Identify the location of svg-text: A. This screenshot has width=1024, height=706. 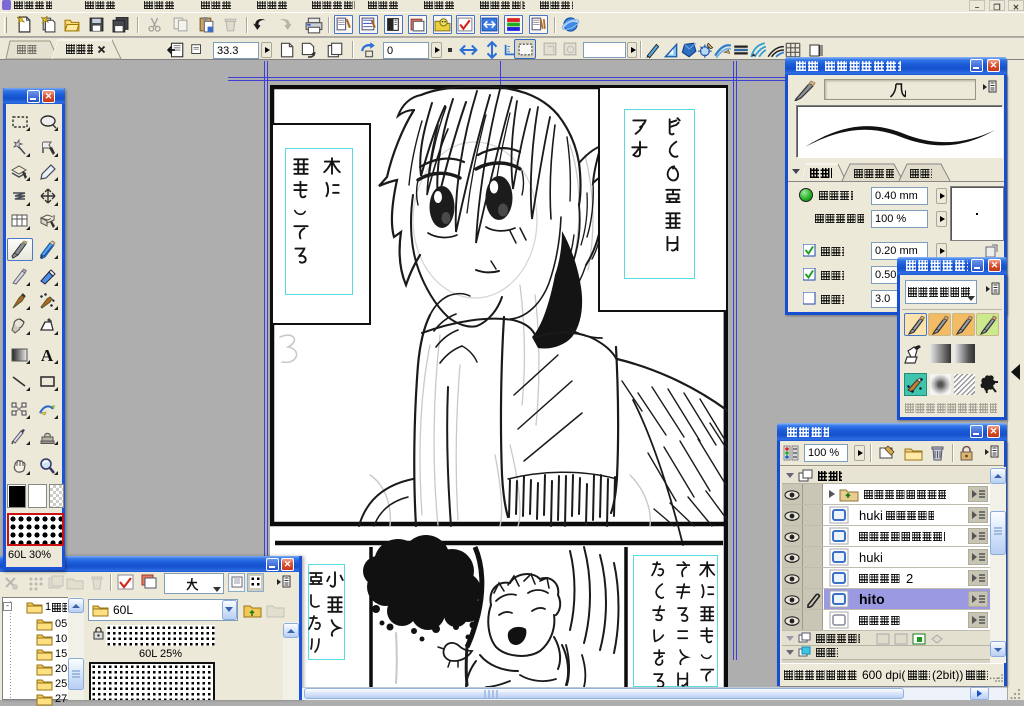
(47, 355).